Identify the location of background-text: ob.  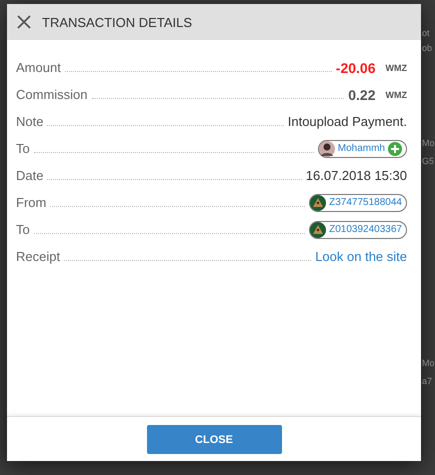
(428, 48).